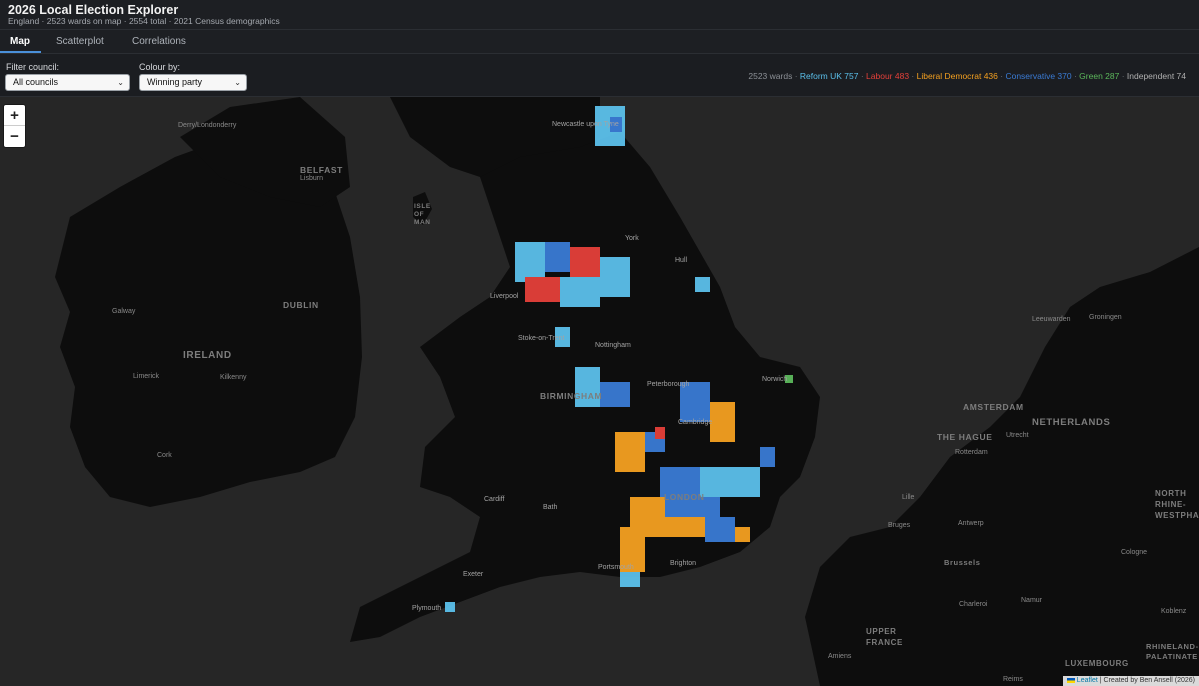 This screenshot has width=1199, height=686. Describe the element at coordinates (1097, 663) in the screenshot. I see `place-label: LUXEMBOURG` at that location.